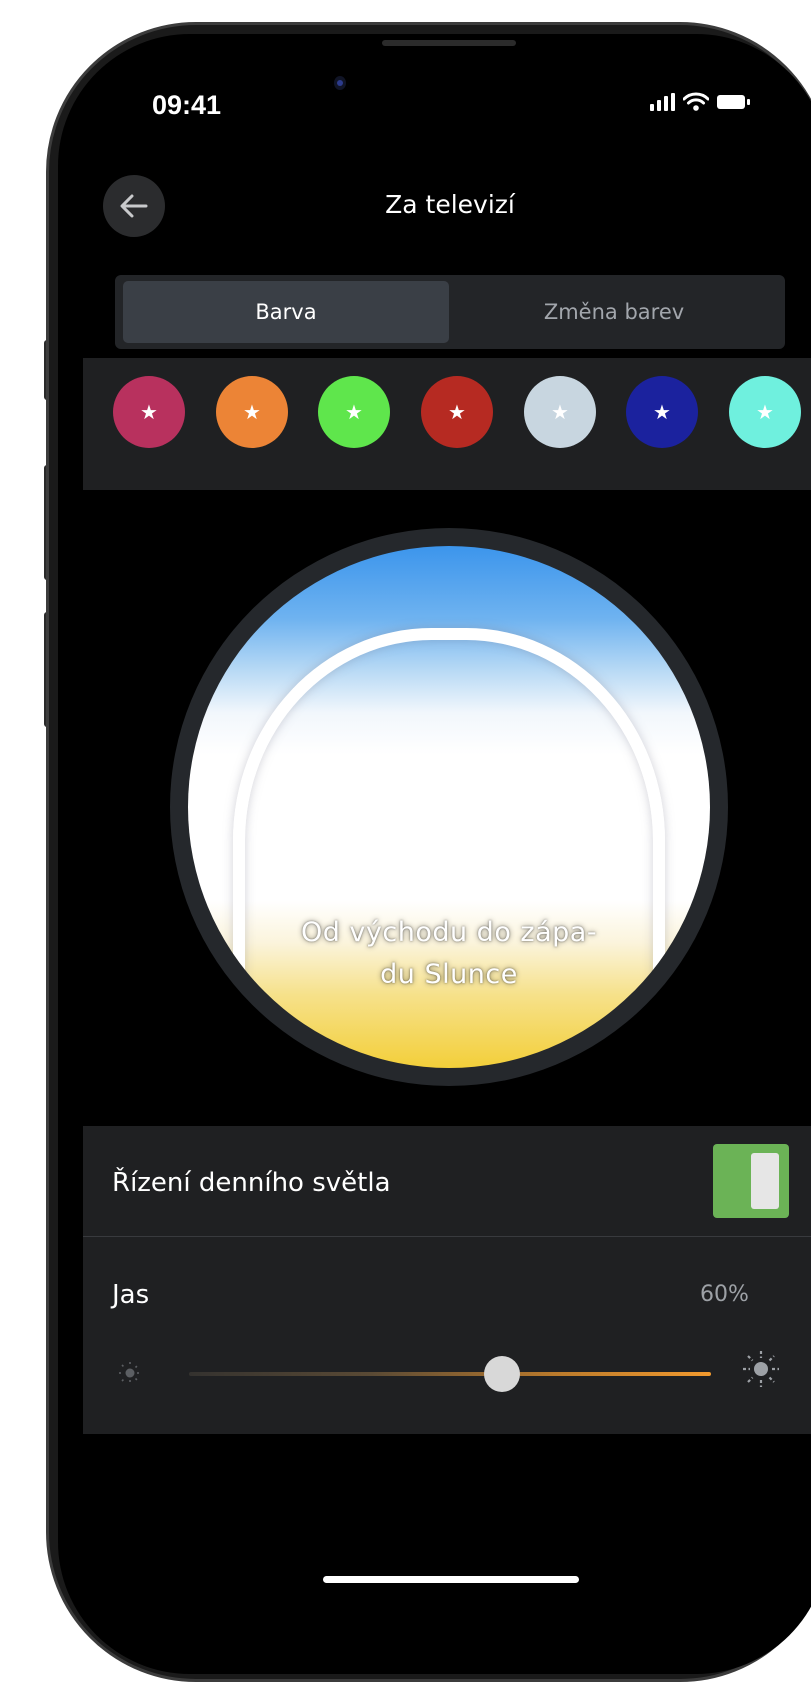  Describe the element at coordinates (449, 974) in the screenshot. I see `scene-label-line-2: du Slunce` at that location.